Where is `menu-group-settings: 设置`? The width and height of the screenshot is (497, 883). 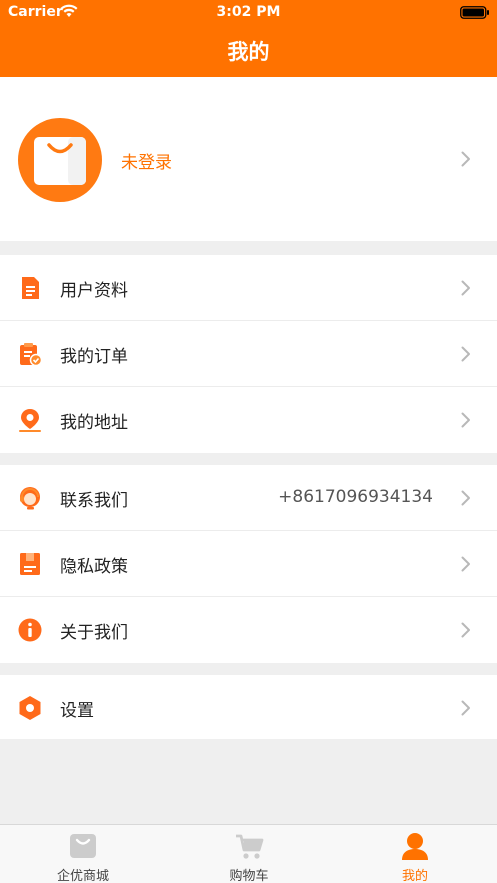 menu-group-settings: 设置 is located at coordinates (248, 707).